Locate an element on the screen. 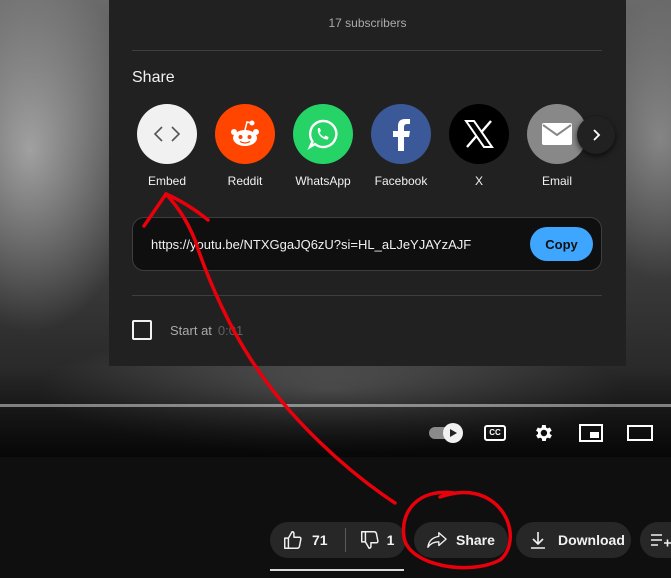 The height and width of the screenshot is (578, 671). autoplay-toggle is located at coordinates (444, 433).